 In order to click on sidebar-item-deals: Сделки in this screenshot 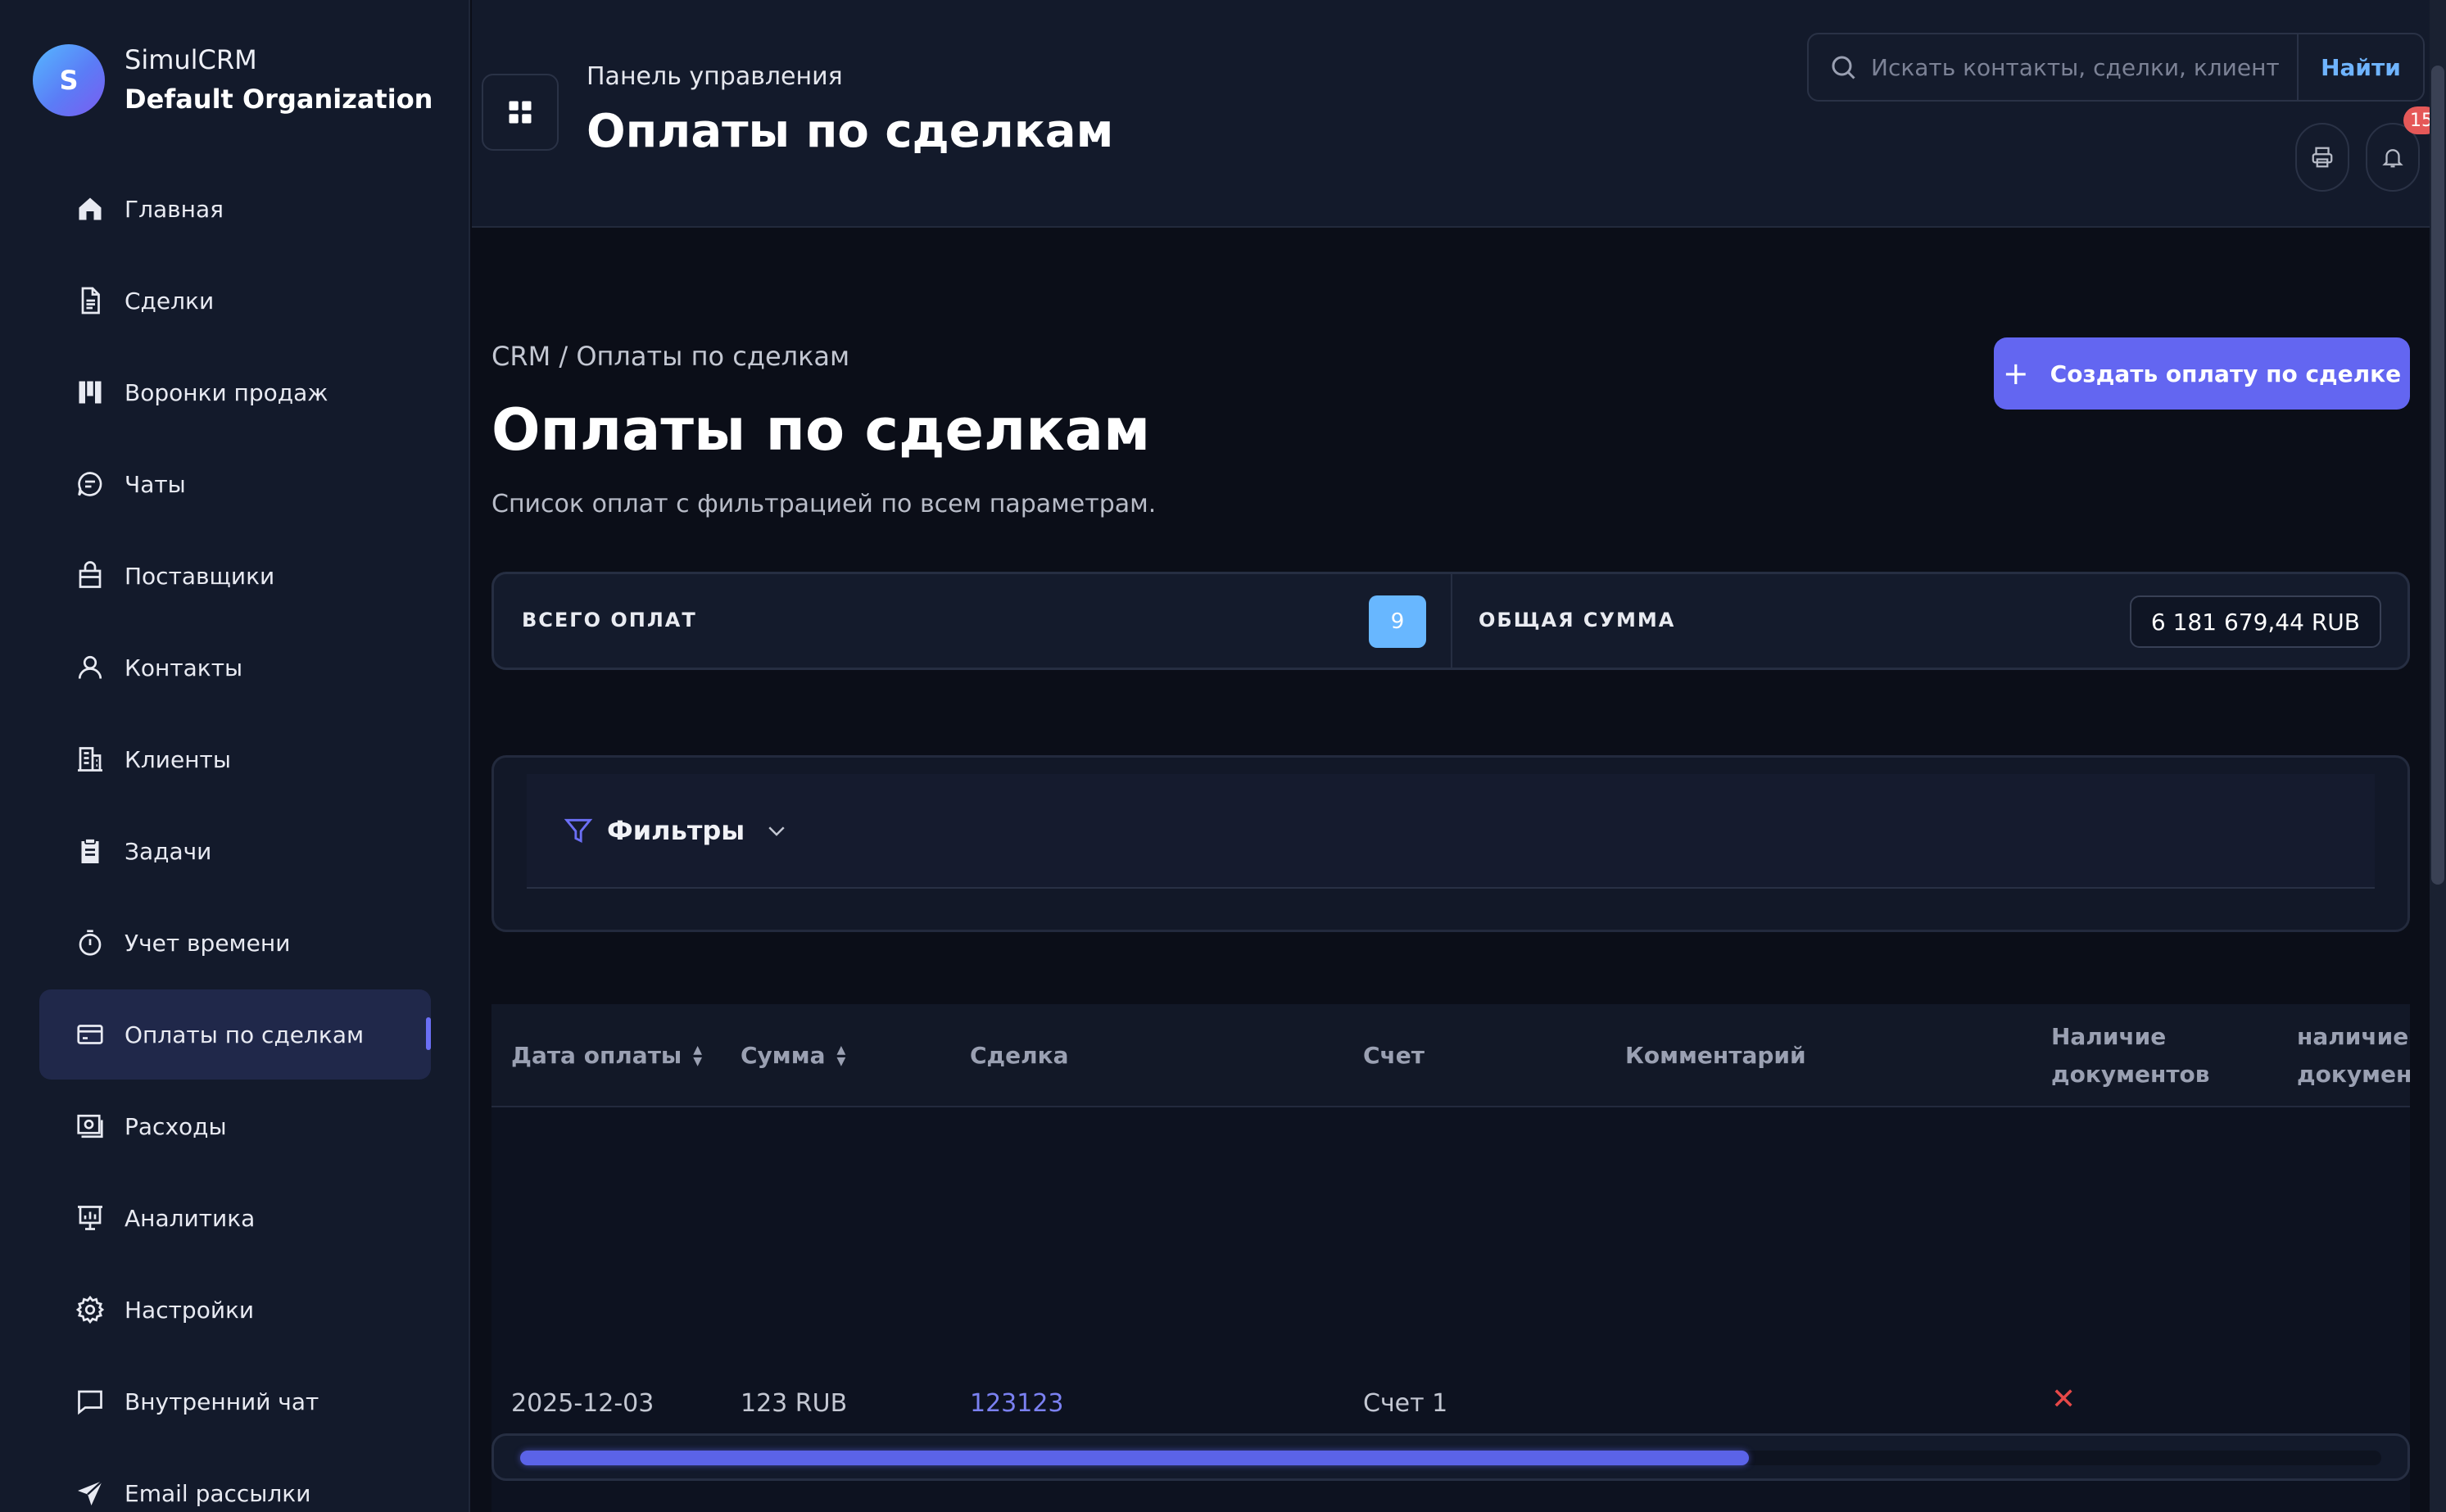, I will do `click(235, 301)`.